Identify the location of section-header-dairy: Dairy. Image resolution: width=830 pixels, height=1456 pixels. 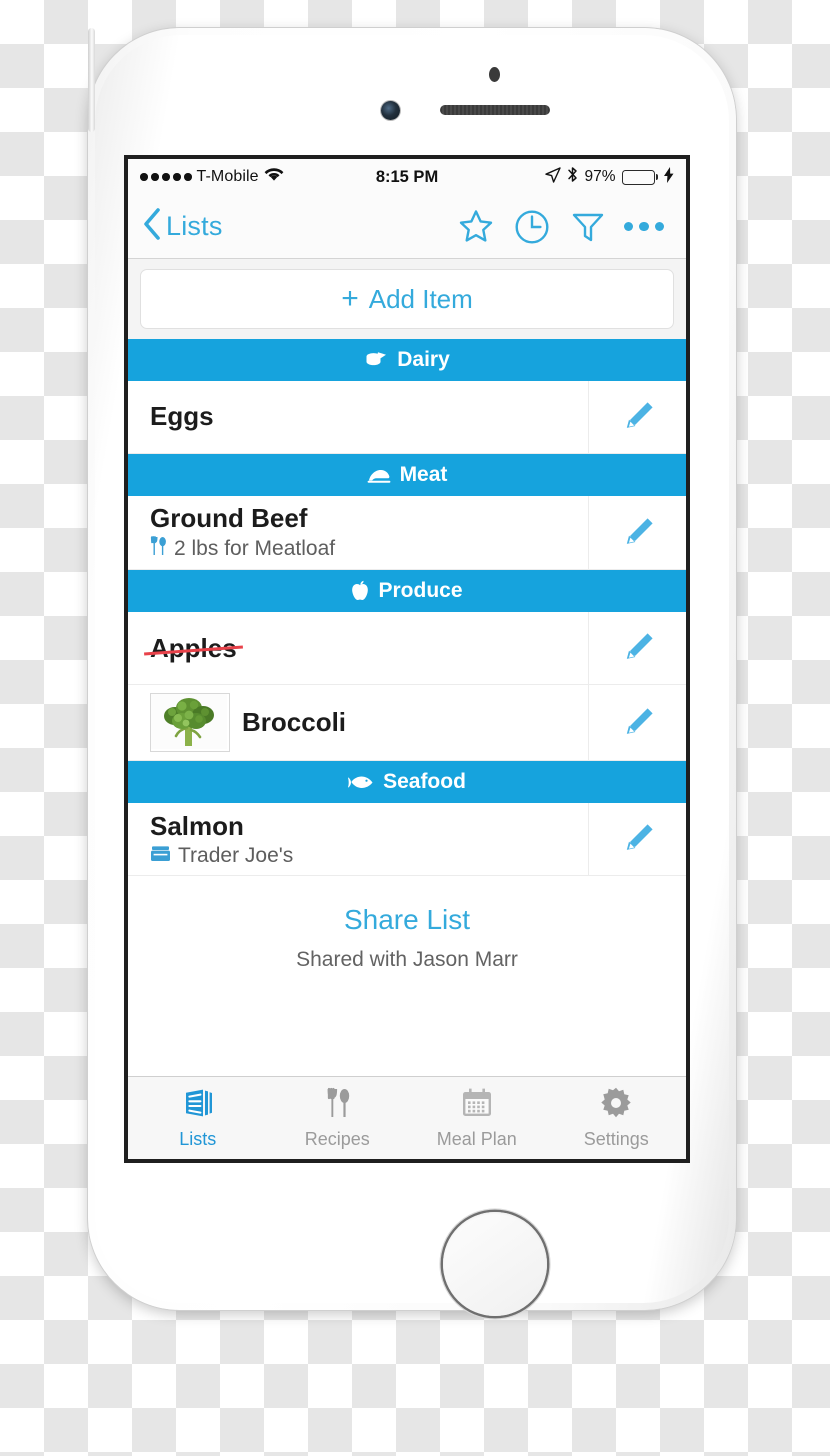
(407, 360).